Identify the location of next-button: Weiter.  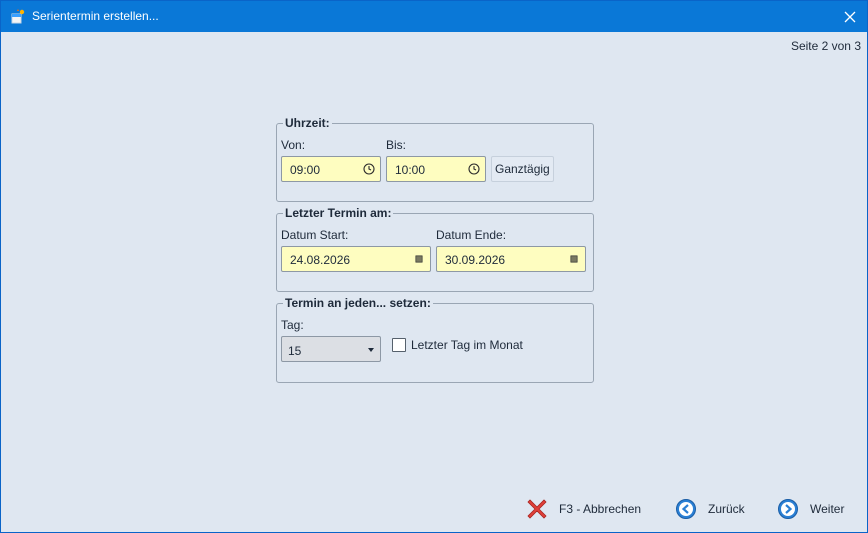
(810, 509).